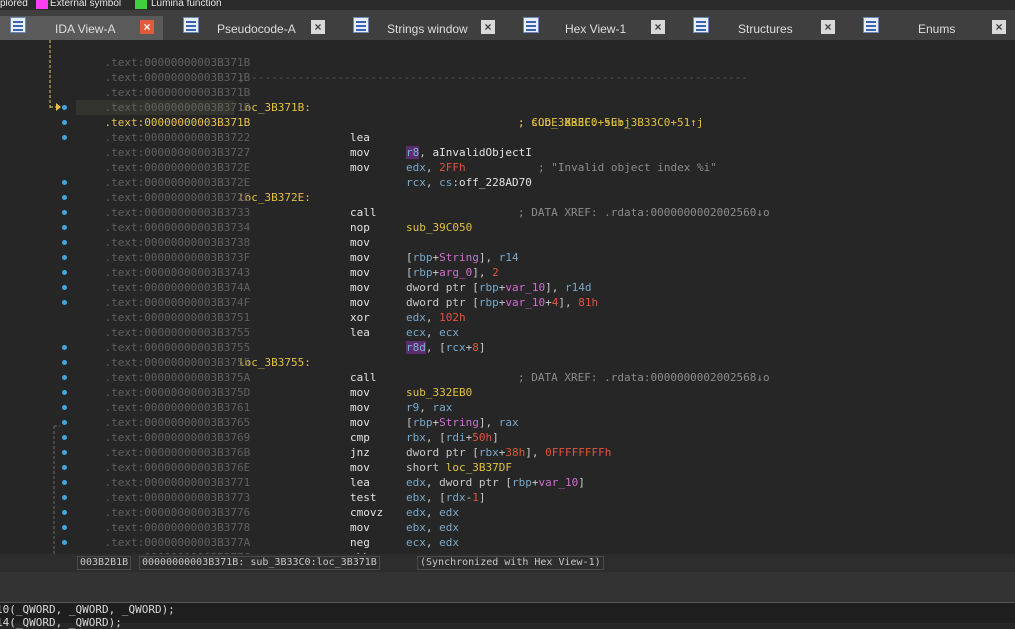 This screenshot has width=1015, height=629. I want to click on operands: ecx, ecx, so click(432, 332).